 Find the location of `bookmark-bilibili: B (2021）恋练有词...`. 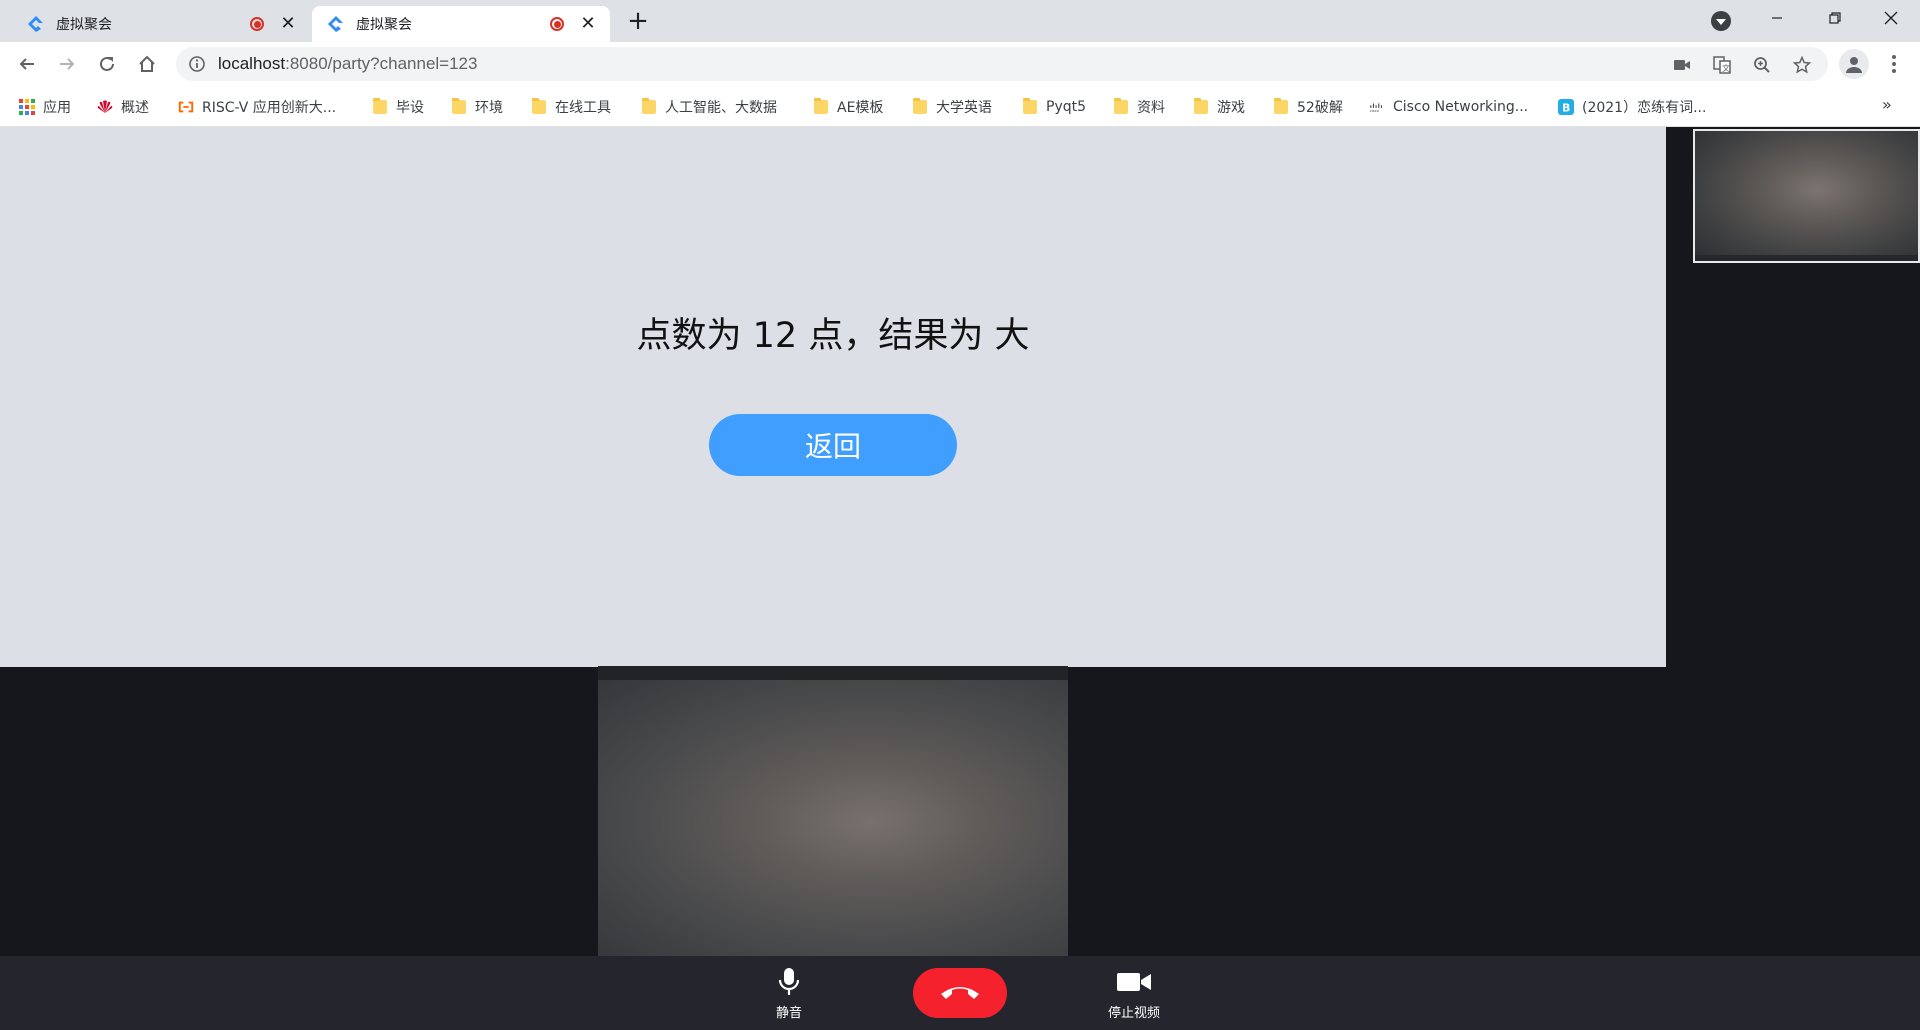

bookmark-bilibili: B (2021）恋练有词... is located at coordinates (1632, 107).